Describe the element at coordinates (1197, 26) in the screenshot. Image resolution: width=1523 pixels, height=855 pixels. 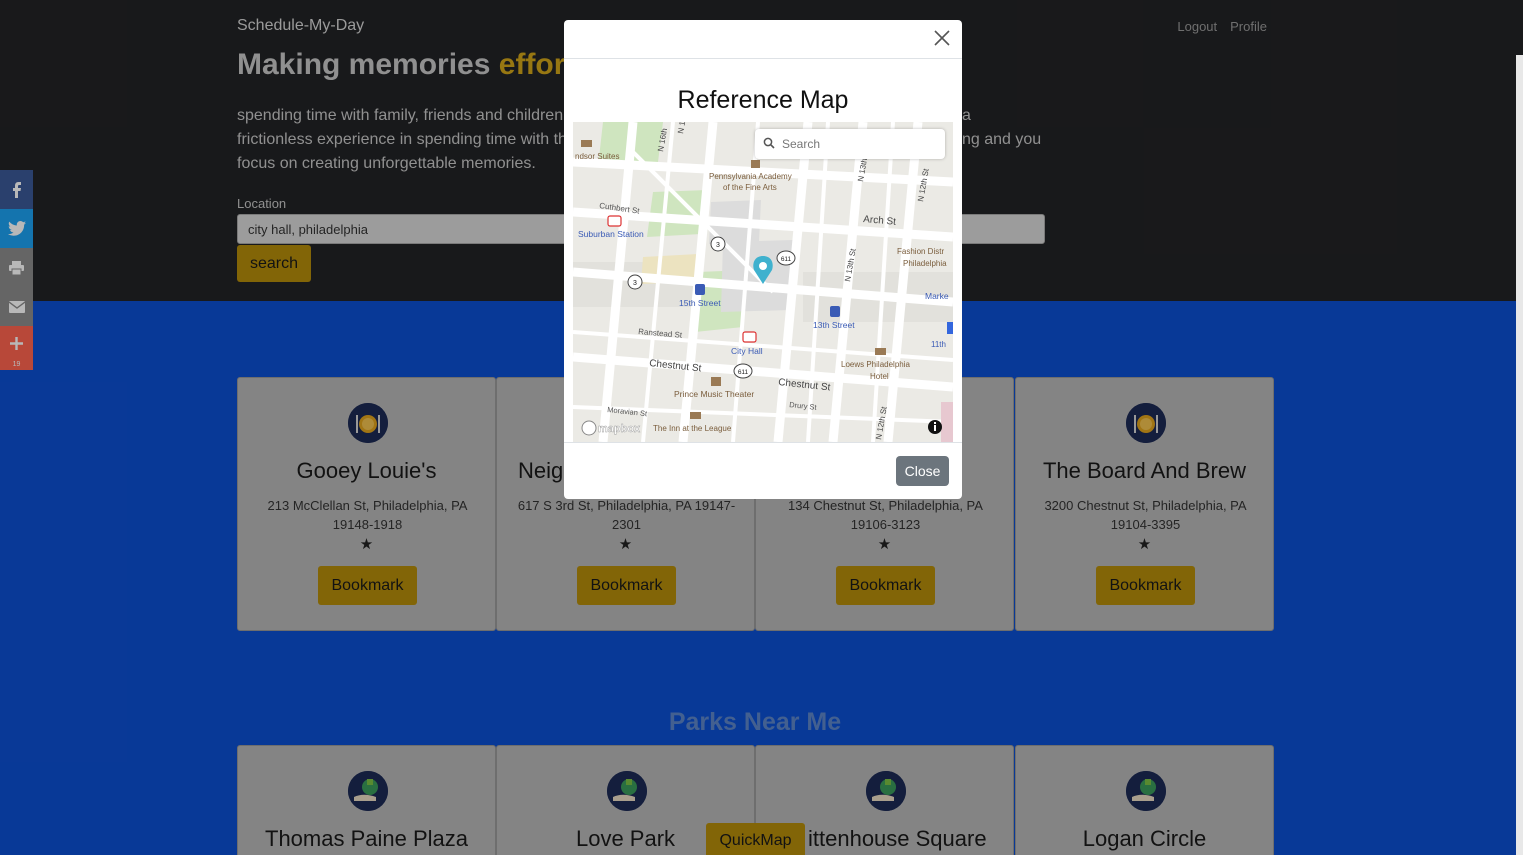
I see `logout-link: Logout` at that location.